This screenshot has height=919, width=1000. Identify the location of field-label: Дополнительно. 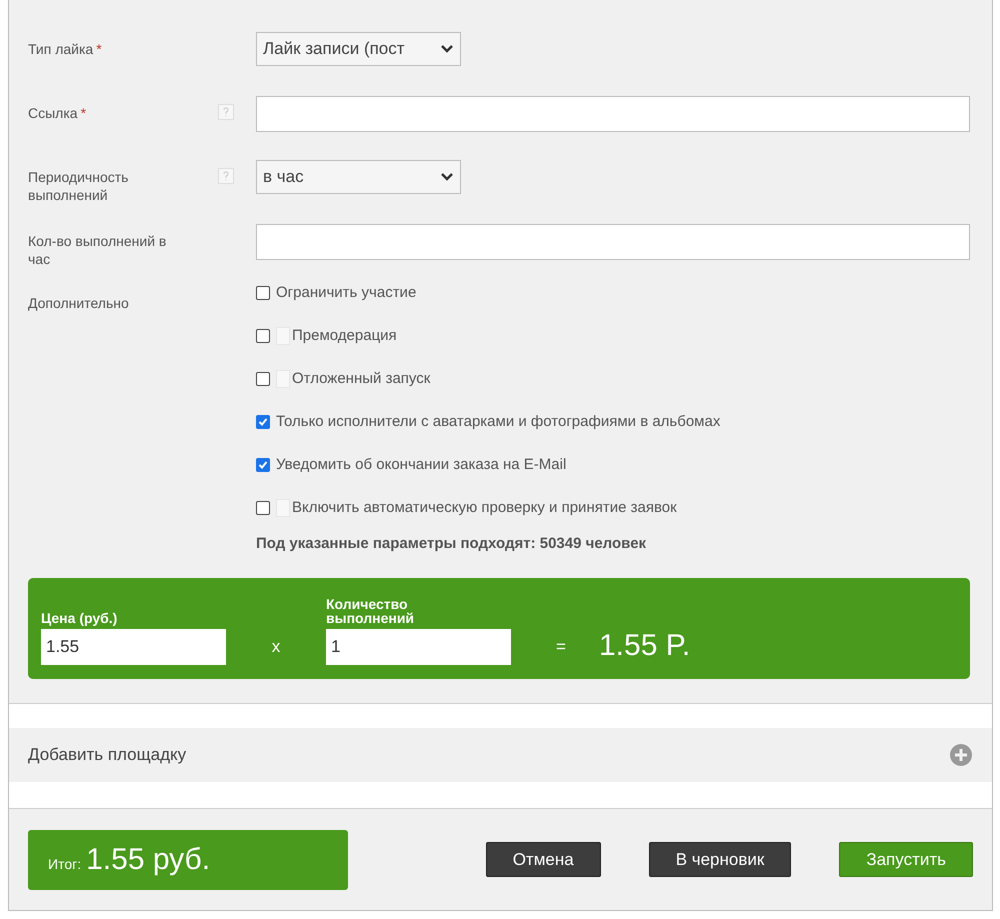
(79, 303).